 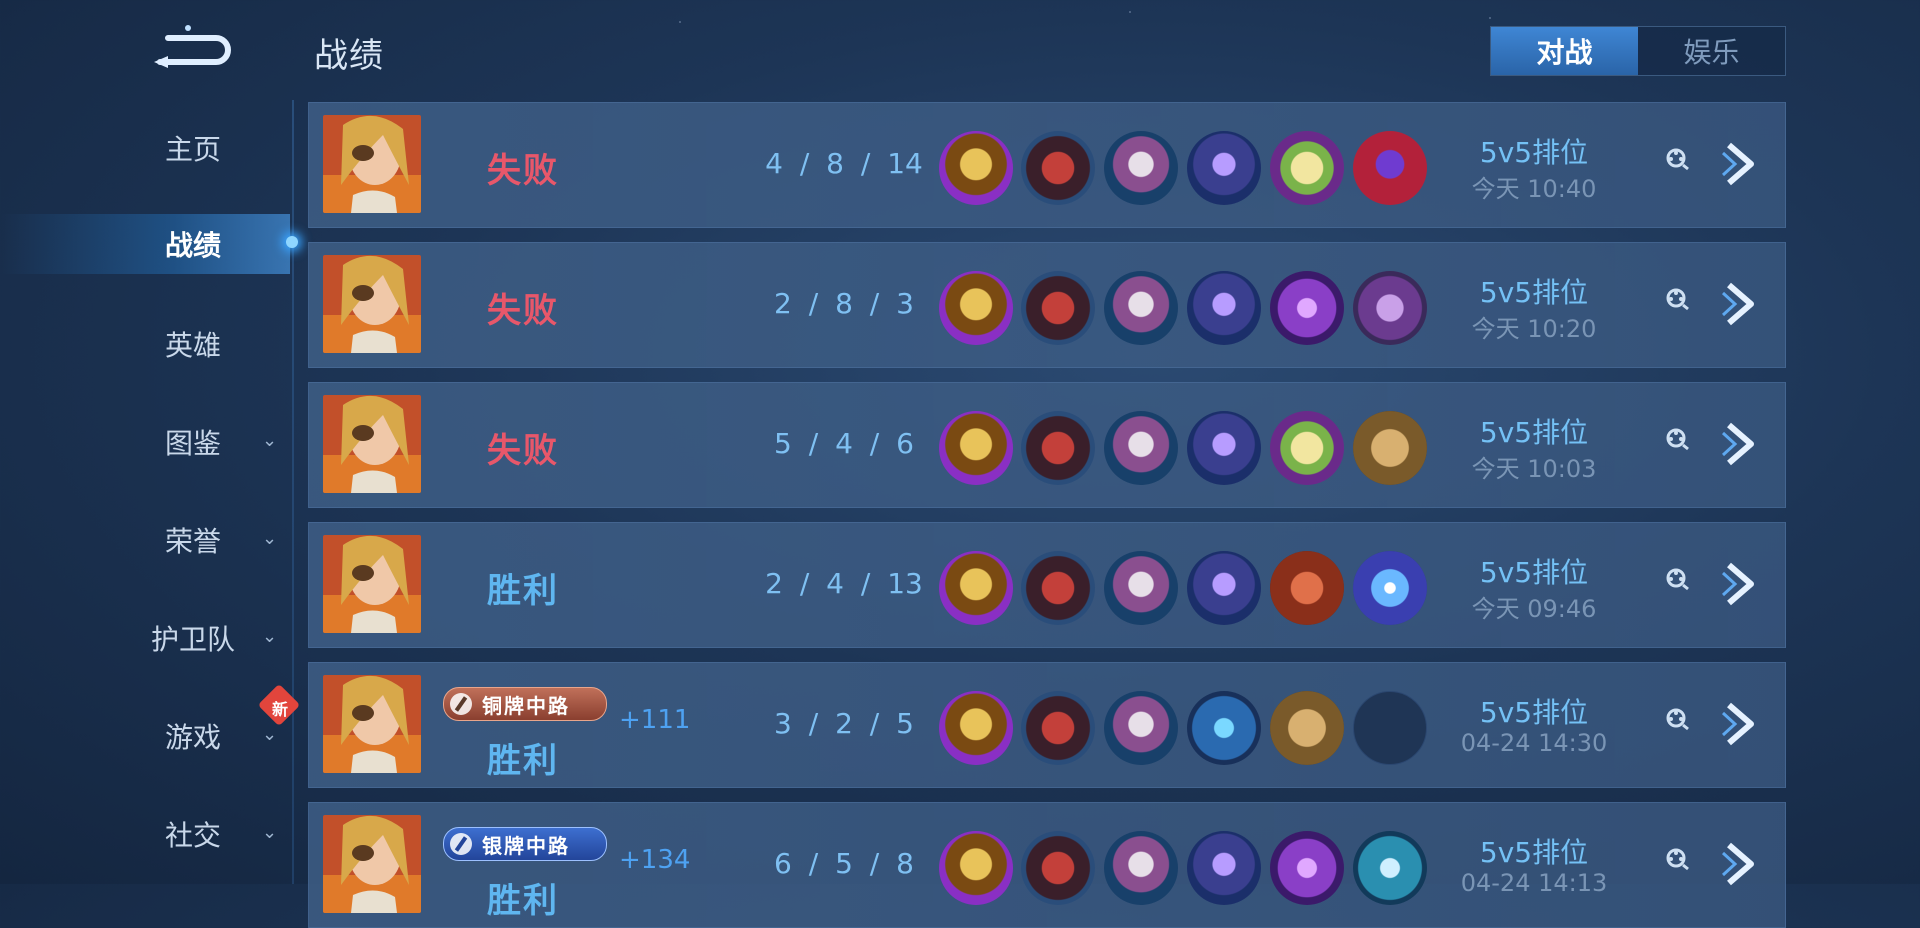 What do you see at coordinates (279, 709) in the screenshot?
I see `new-badge-label: 新` at bounding box center [279, 709].